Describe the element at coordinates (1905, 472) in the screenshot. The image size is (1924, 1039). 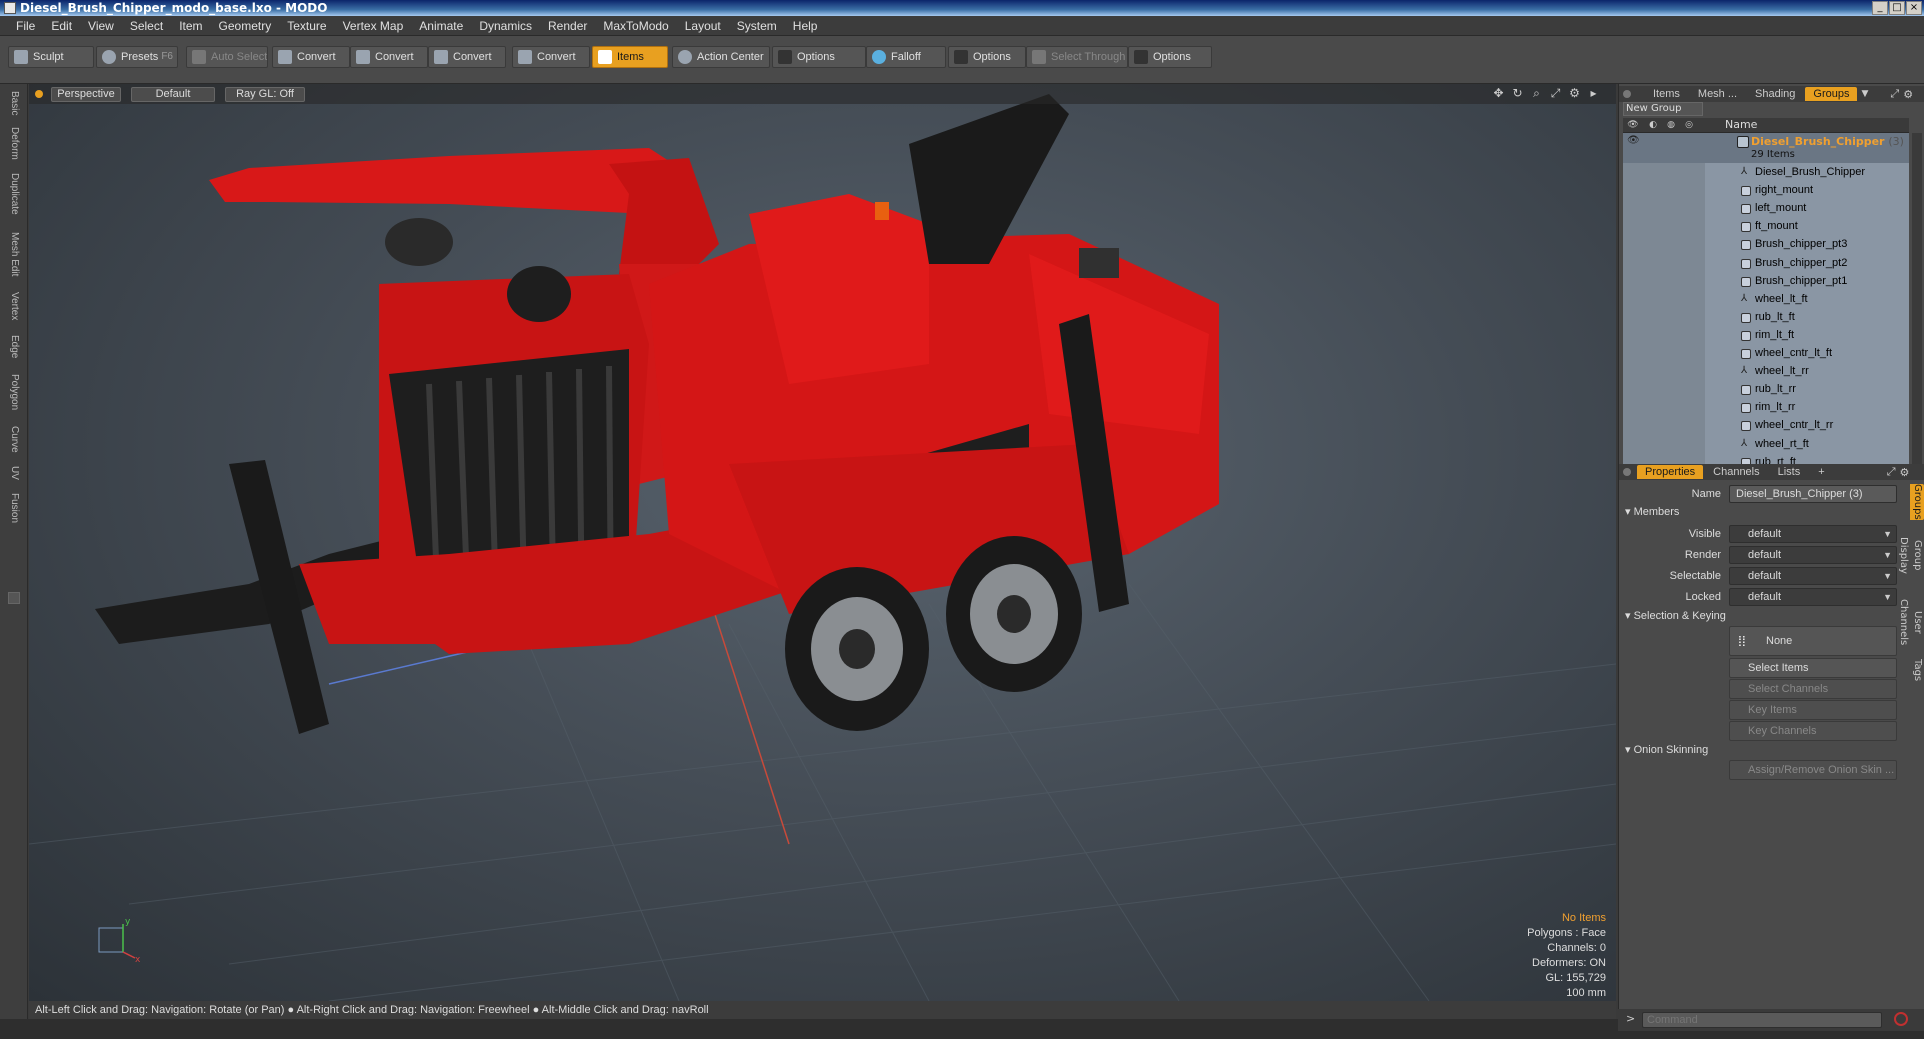
I see `props-settings-icon: ⚙` at that location.